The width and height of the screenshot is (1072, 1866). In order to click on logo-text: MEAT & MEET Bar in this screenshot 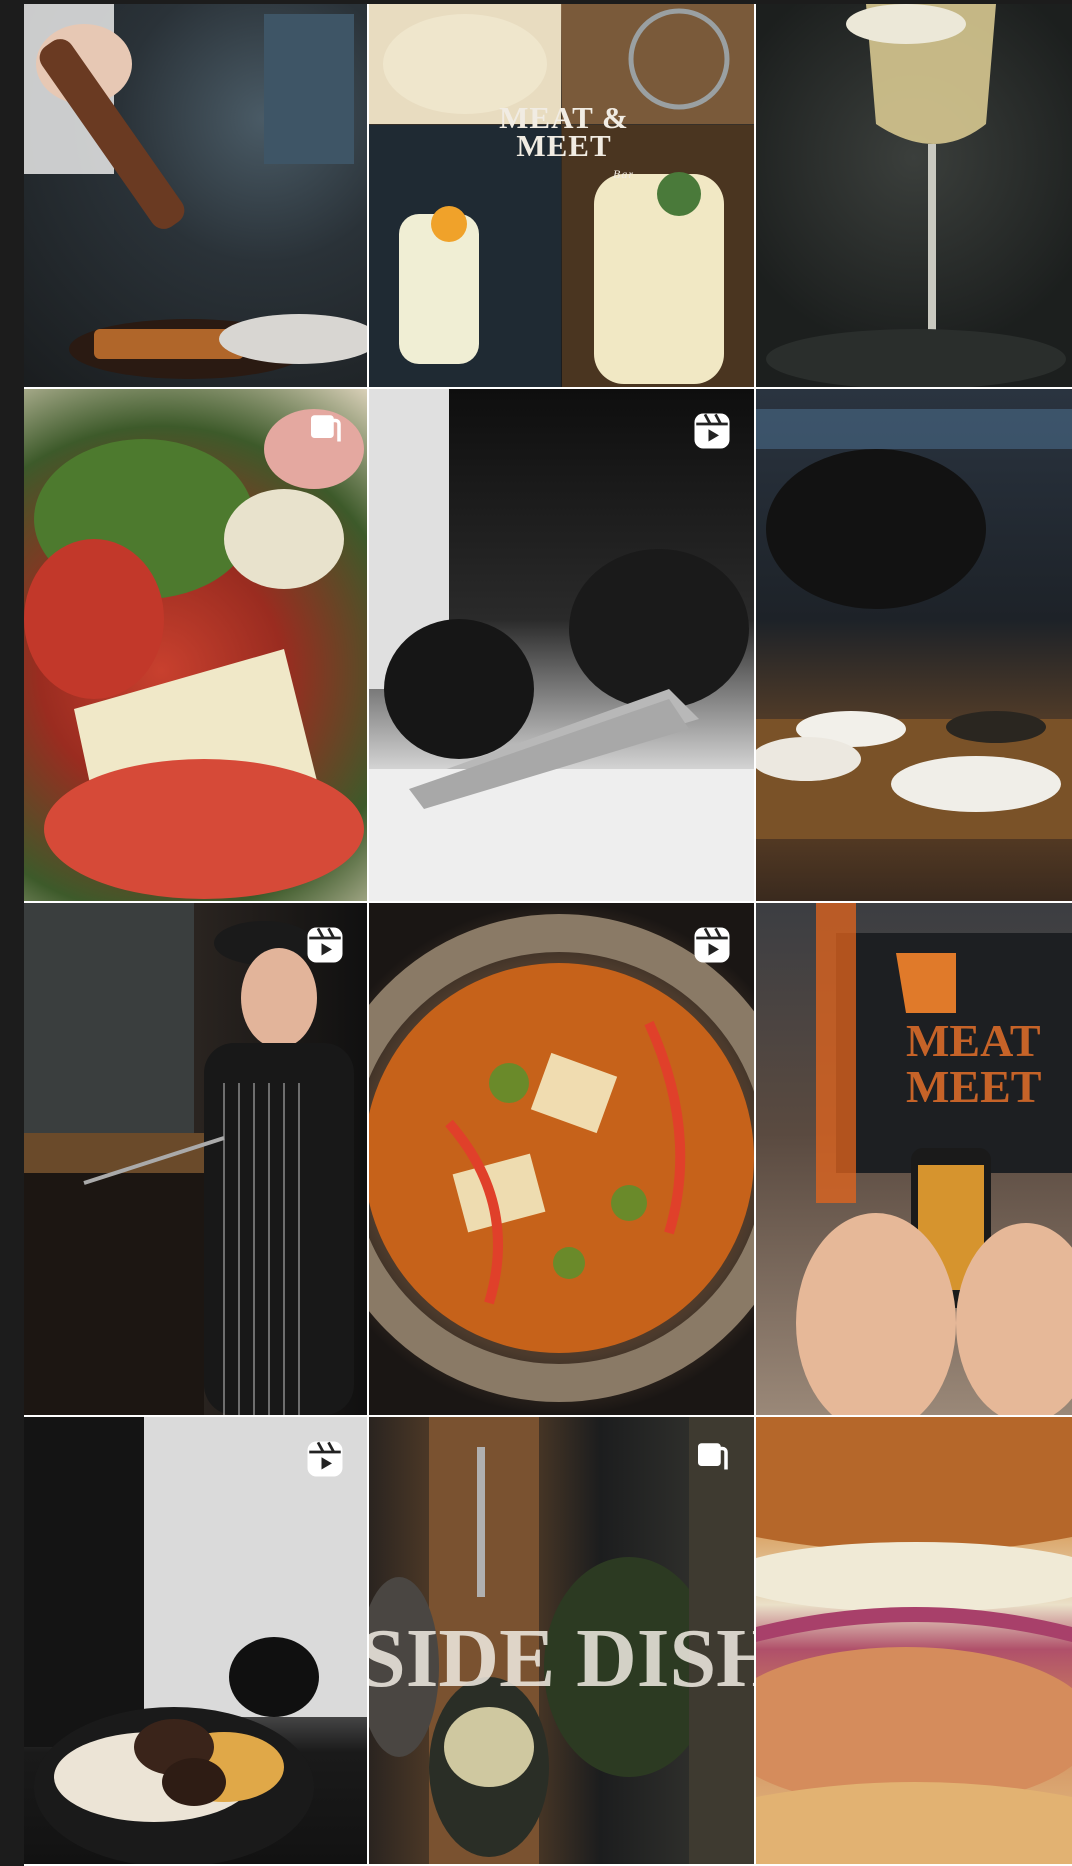, I will do `click(564, 145)`.